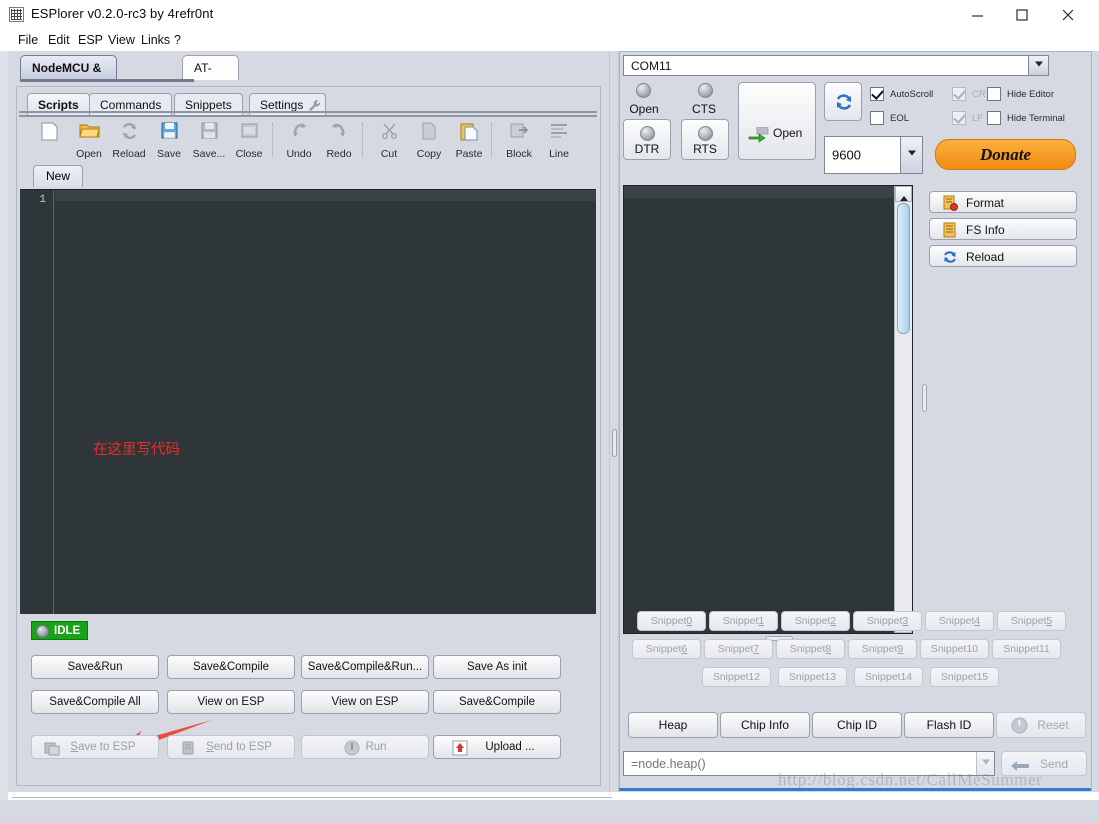  Describe the element at coordinates (994, 118) in the screenshot. I see `hide-terminal-checkbox` at that location.